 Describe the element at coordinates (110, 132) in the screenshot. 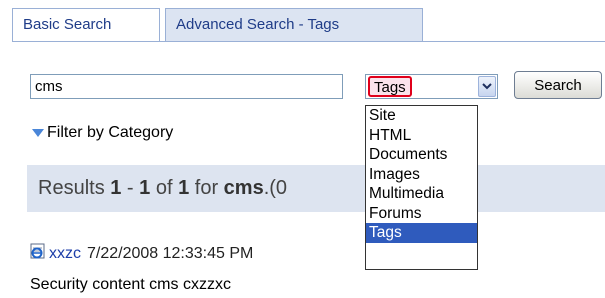

I see `filter-label: Filter by Category` at that location.